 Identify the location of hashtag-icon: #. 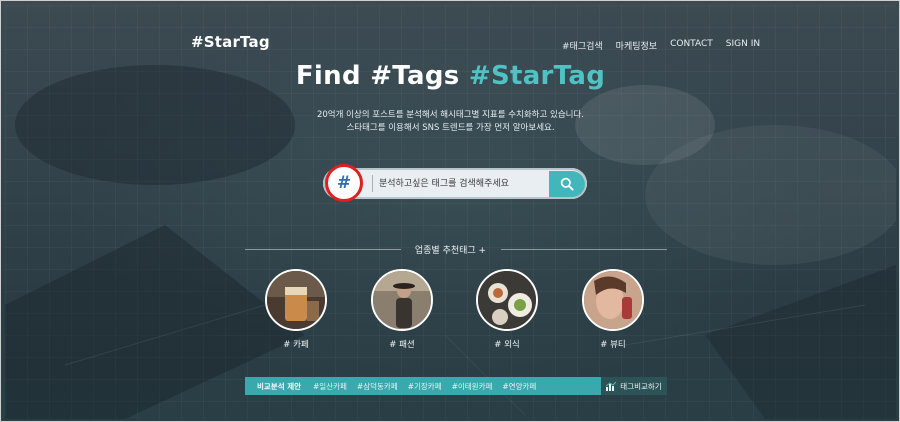
(344, 183).